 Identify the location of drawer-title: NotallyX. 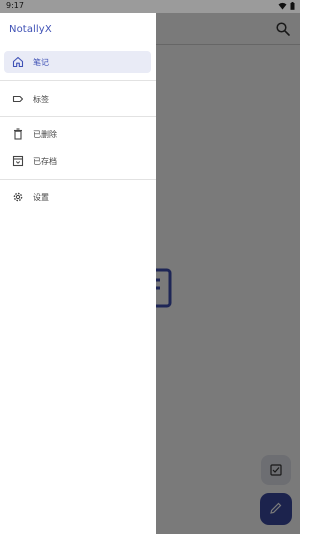
(30, 29).